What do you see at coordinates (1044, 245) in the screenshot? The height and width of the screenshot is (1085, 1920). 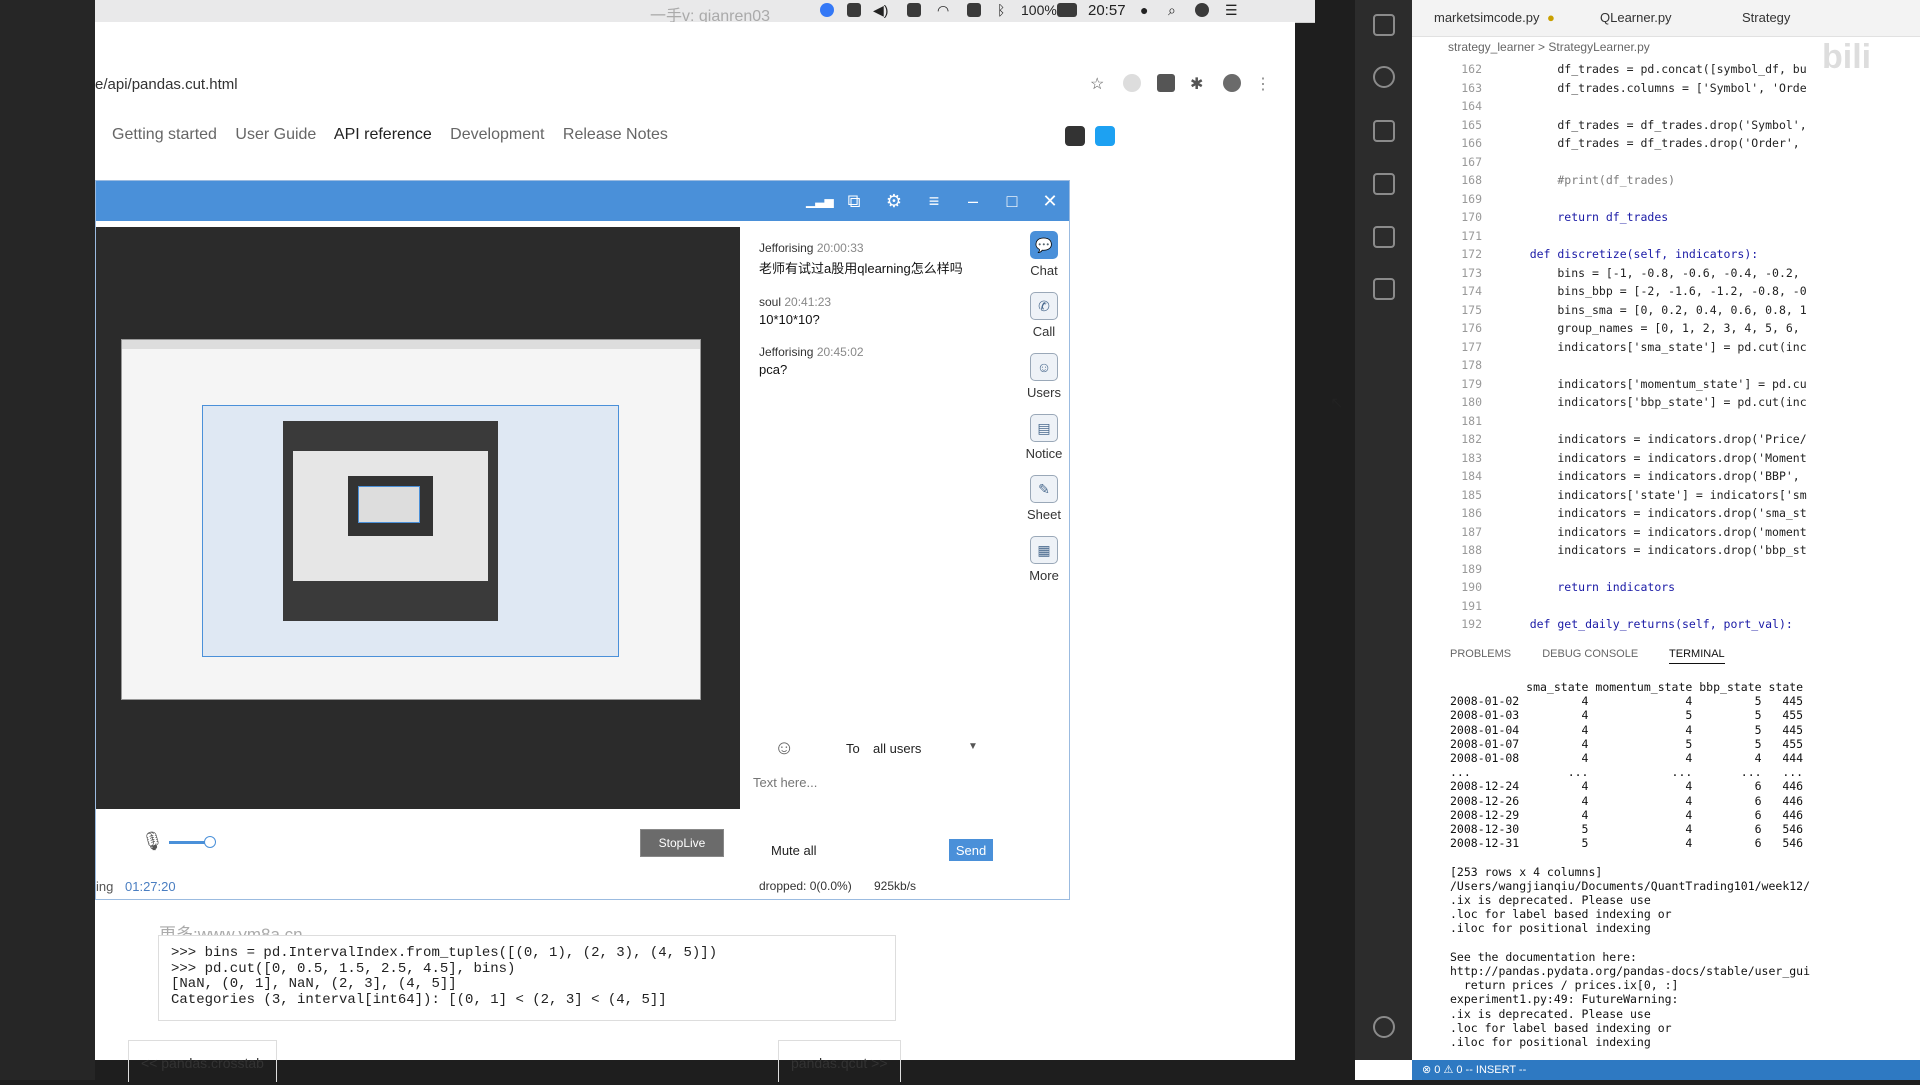 I see `chat-bubble-icon: 💬` at bounding box center [1044, 245].